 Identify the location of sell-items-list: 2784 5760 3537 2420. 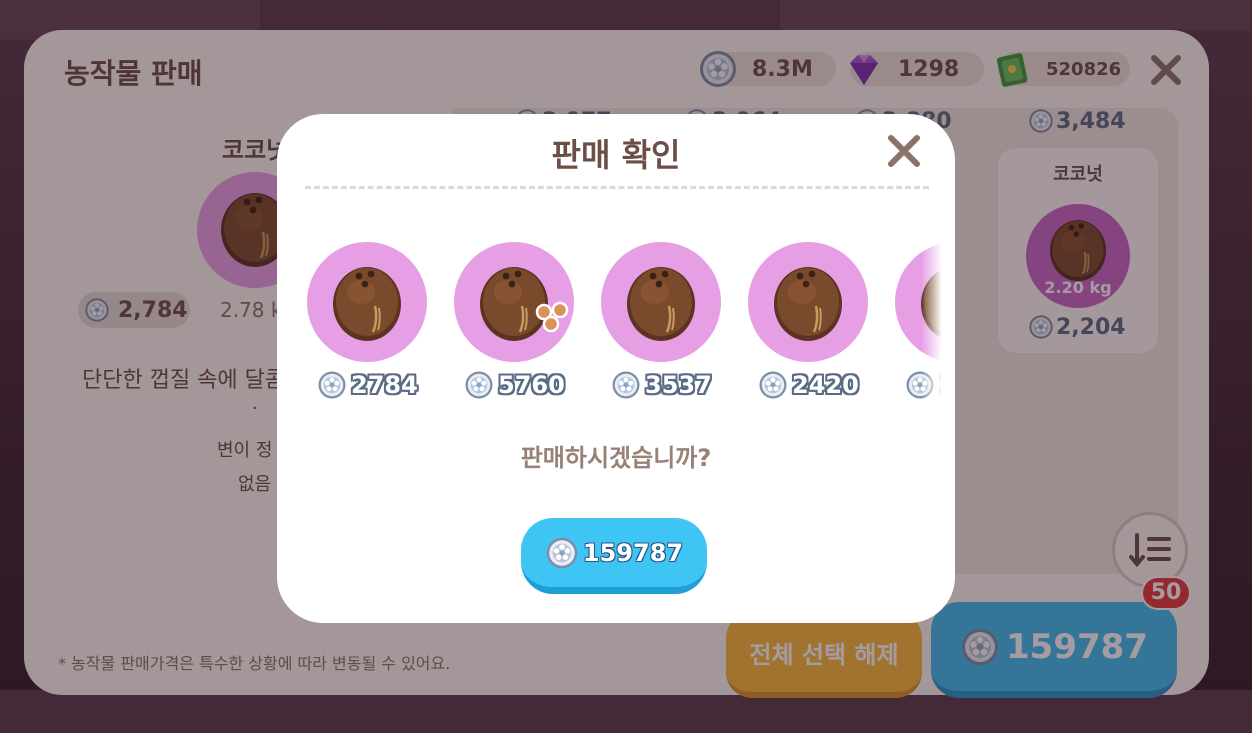
(625, 324).